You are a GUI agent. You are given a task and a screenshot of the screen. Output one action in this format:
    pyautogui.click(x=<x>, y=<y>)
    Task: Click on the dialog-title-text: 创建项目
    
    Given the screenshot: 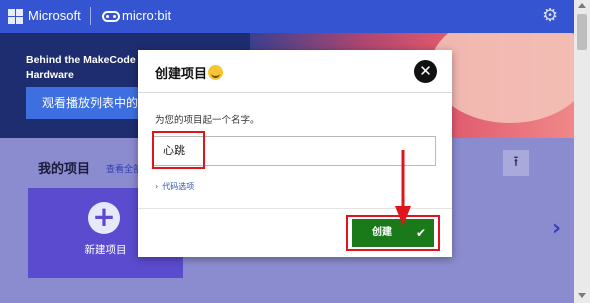 What is the action you would take?
    pyautogui.click(x=181, y=74)
    